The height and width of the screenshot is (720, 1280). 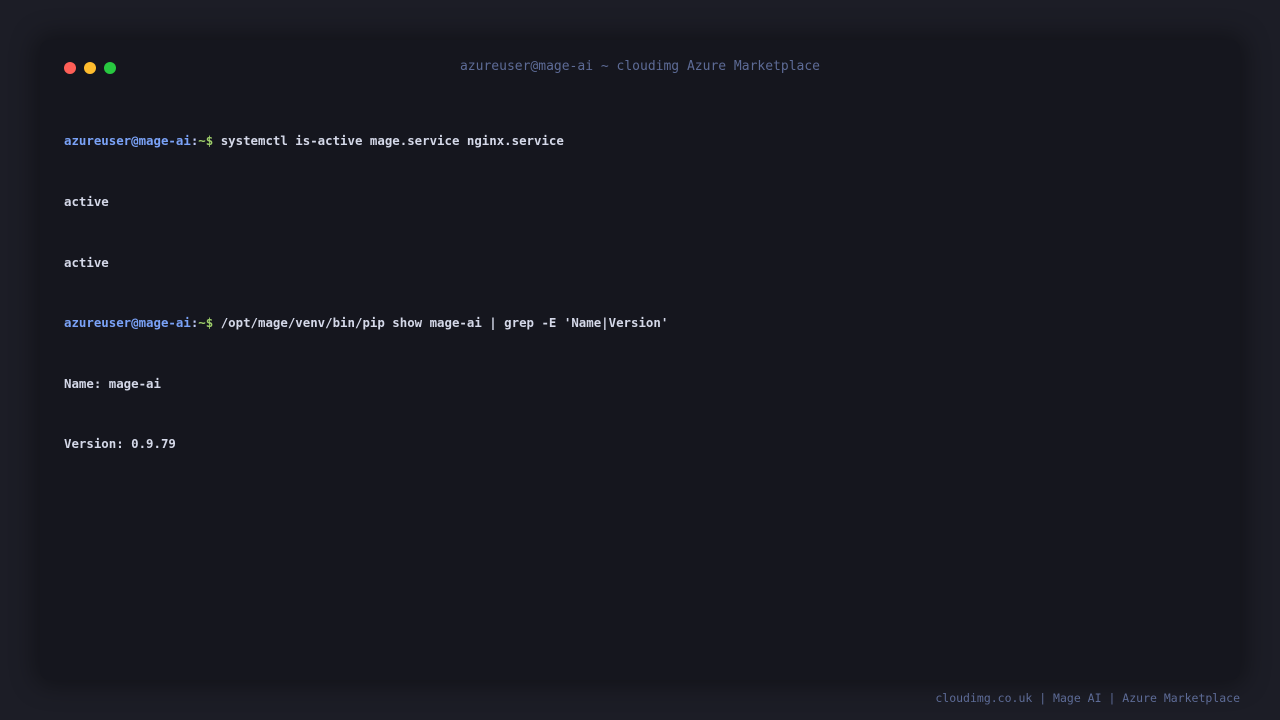 What do you see at coordinates (120, 444) in the screenshot?
I see `output-line: Version: 0.9.79` at bounding box center [120, 444].